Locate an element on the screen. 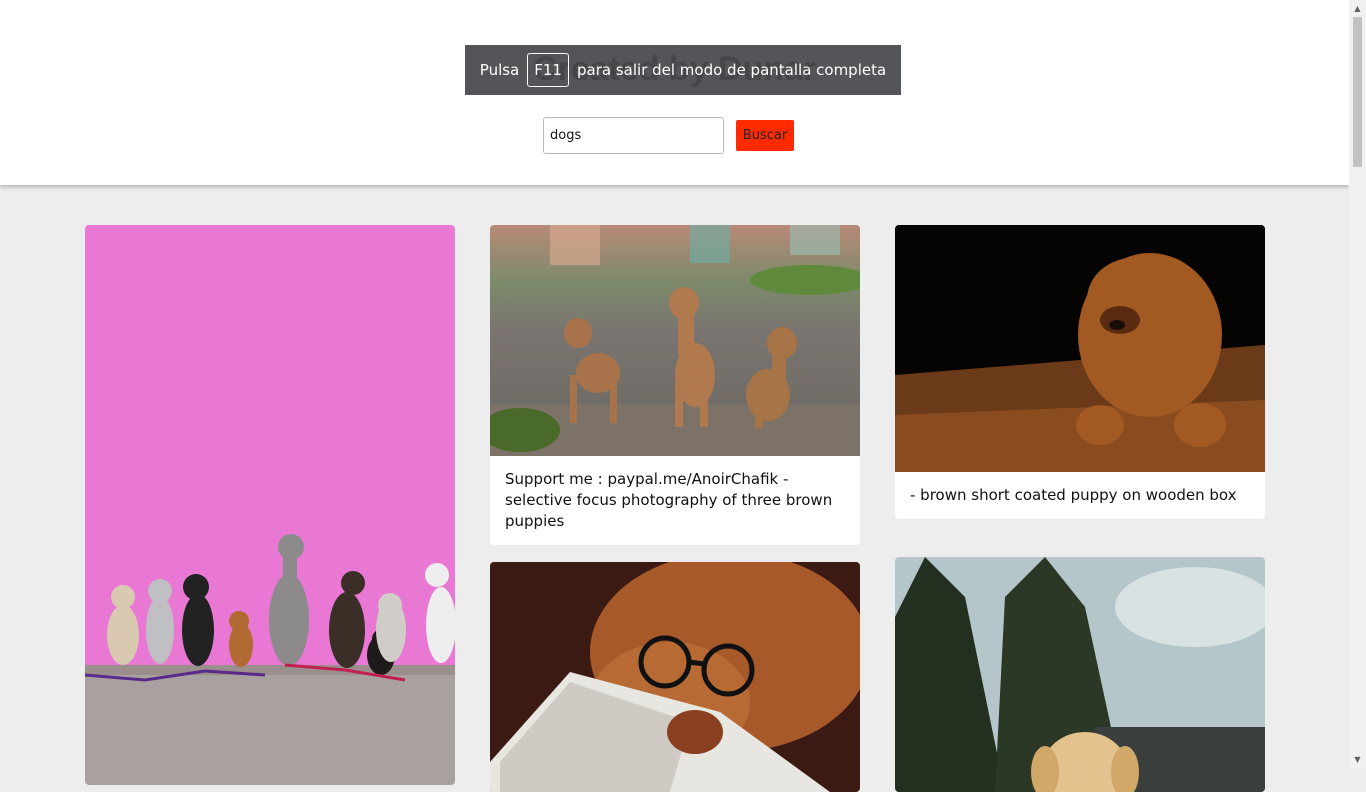 This screenshot has width=1366, height=792. search-button: Buscar is located at coordinates (765, 135).